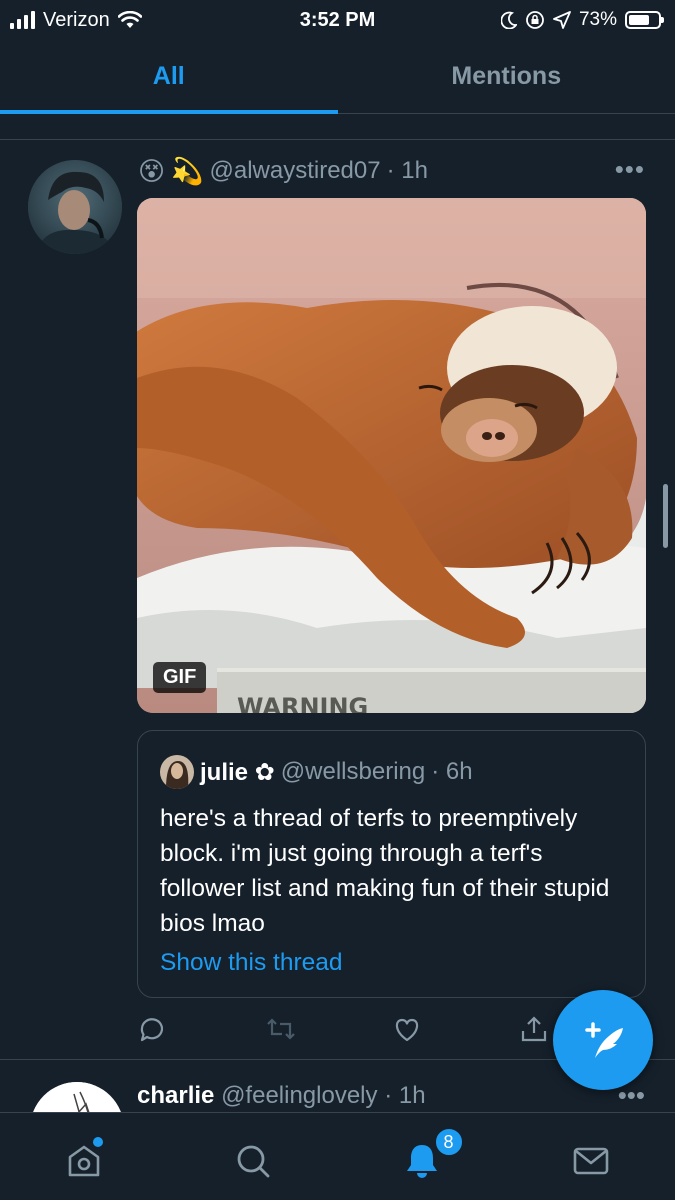 This screenshot has height=1200, width=675. Describe the element at coordinates (299, 1095) in the screenshot. I see `next-tweet-handle: @feelinglovely` at that location.